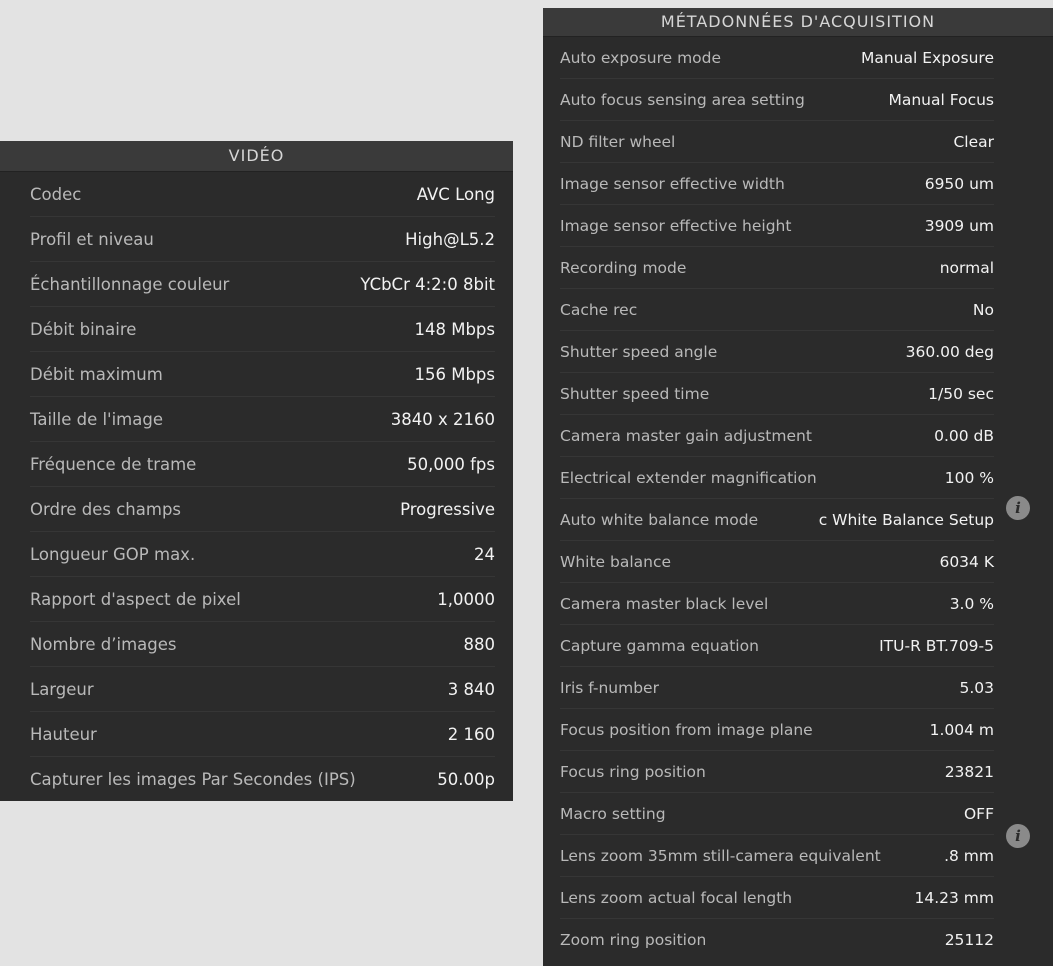 The width and height of the screenshot is (1053, 966). Describe the element at coordinates (941, 99) in the screenshot. I see `row-value: Manual Focus` at that location.